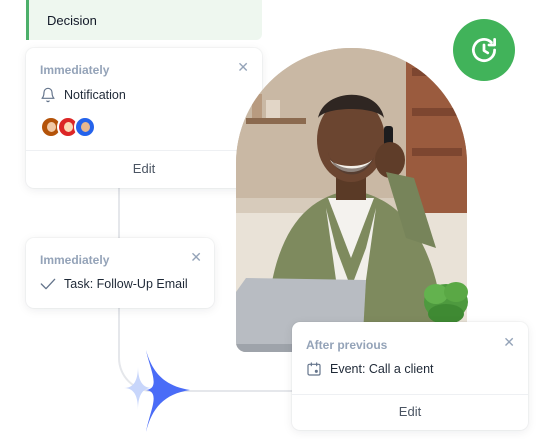 This screenshot has width=536, height=439. Describe the element at coordinates (144, 118) in the screenshot. I see `notification-step-card: Immediately ✕ Notification Edit` at that location.